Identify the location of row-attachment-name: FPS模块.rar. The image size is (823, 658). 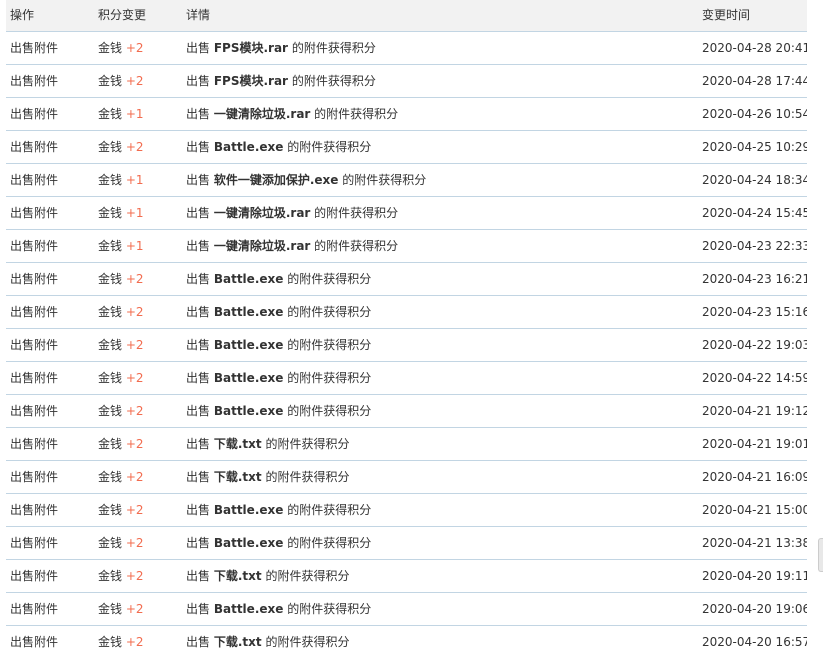
(250, 81).